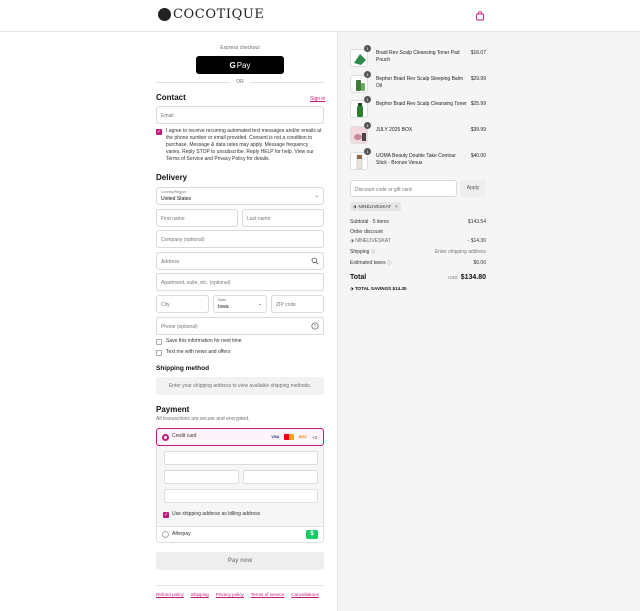 The width and height of the screenshot is (640, 611). I want to click on country-select: Country/Region United States ⌄, so click(240, 196).